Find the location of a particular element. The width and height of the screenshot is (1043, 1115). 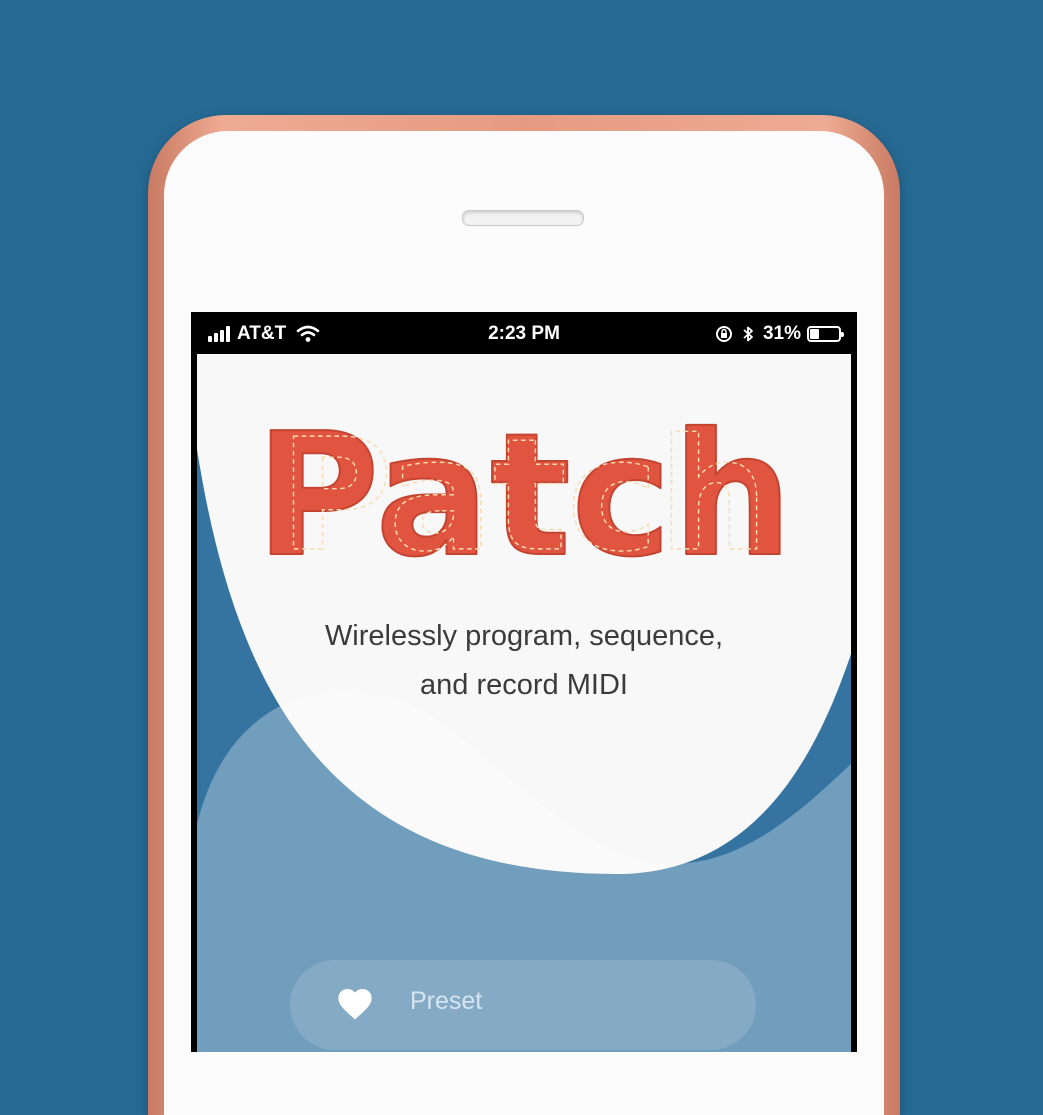

orientation-lock-icon is located at coordinates (723, 334).